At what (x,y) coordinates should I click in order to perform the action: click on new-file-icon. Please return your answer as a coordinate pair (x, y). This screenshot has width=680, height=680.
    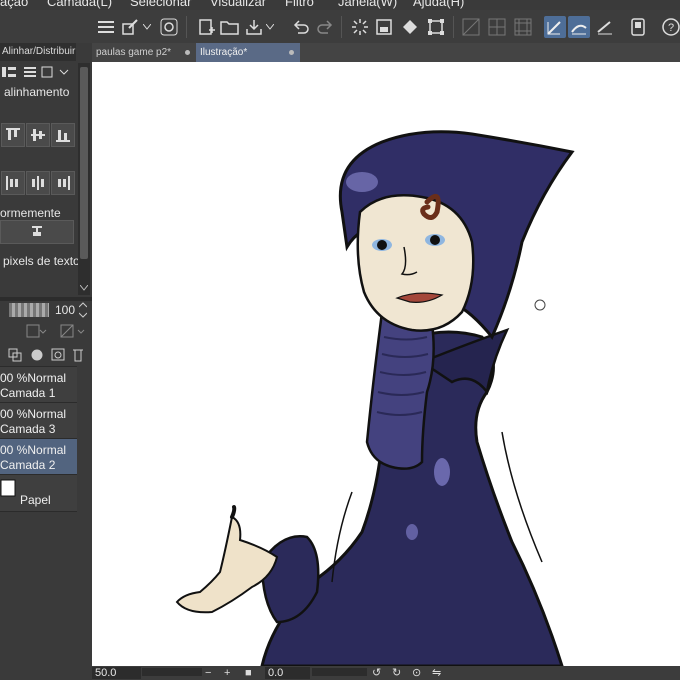
    Looking at the image, I should click on (206, 27).